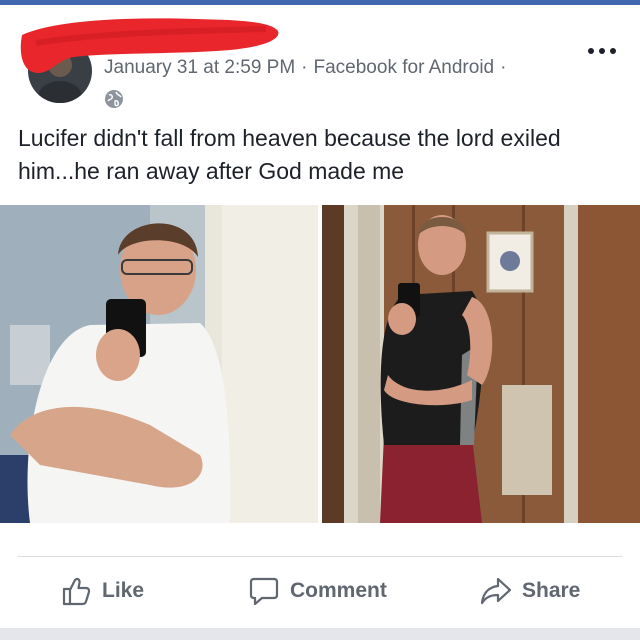 The width and height of the screenshot is (640, 640). I want to click on comment-icon, so click(264, 591).